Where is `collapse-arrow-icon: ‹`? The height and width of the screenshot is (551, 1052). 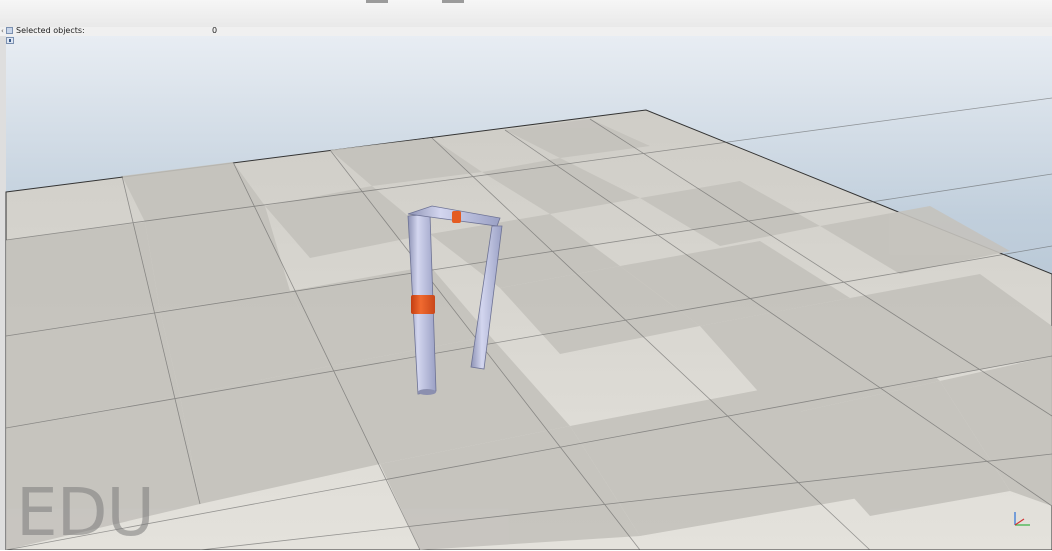 collapse-arrow-icon: ‹ is located at coordinates (3, 31).